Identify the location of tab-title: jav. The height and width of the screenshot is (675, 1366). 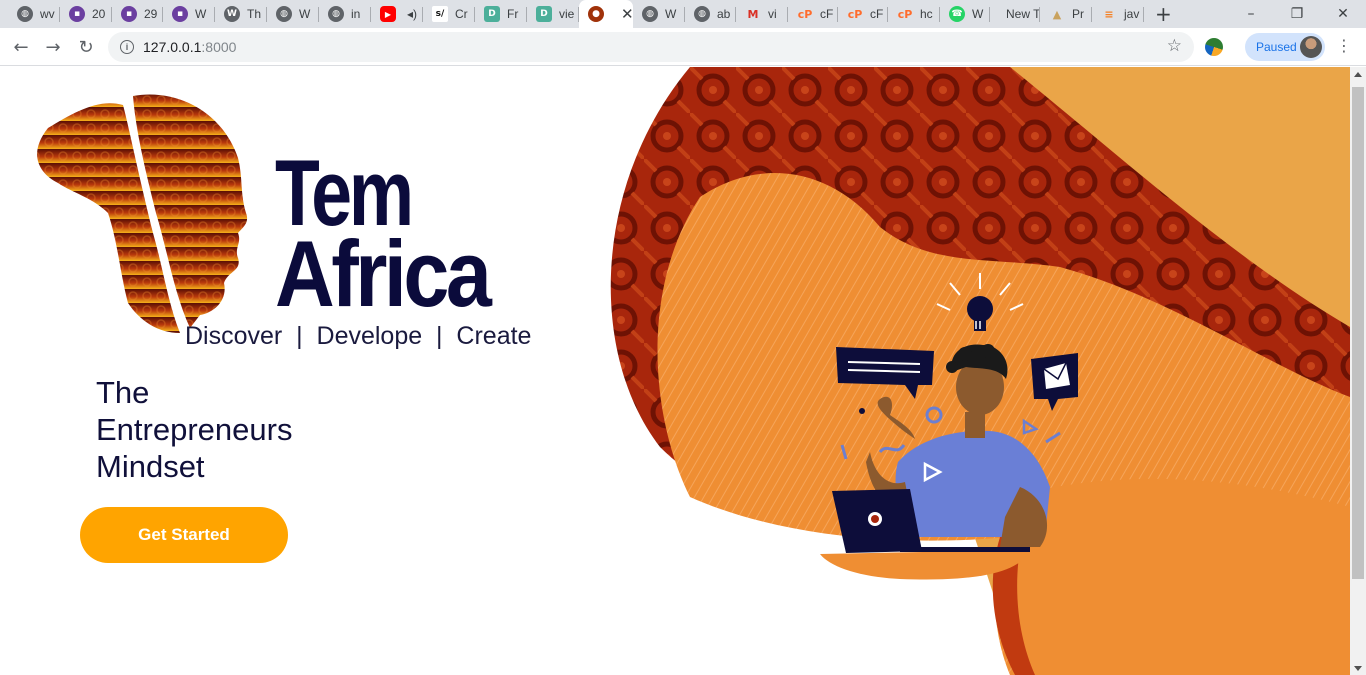
(1132, 14).